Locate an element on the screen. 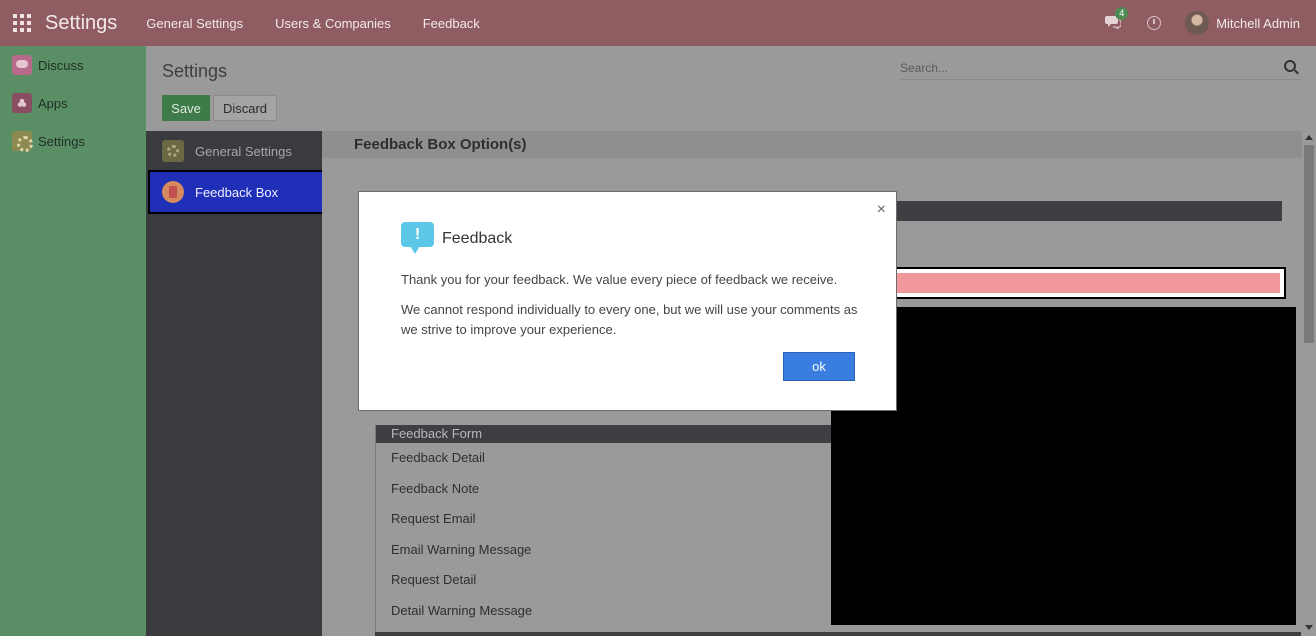 The image size is (1316, 636). dialog-header: ! Feedback is located at coordinates (456, 238).